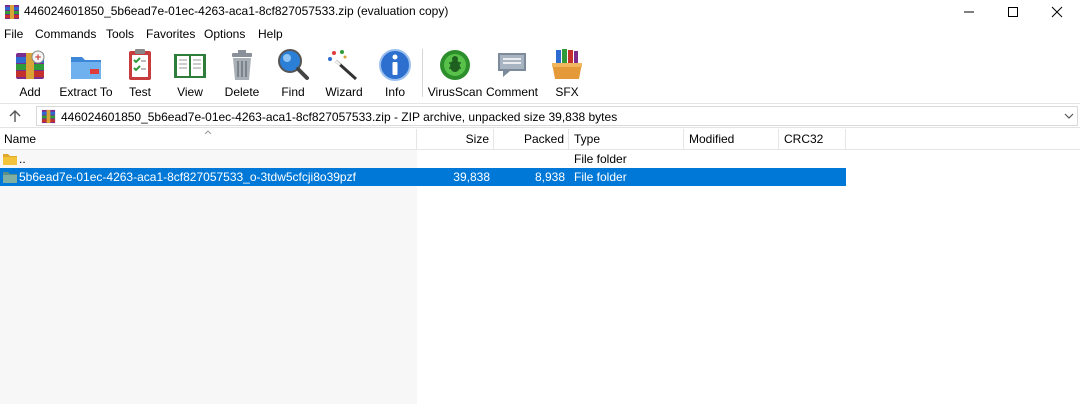  I want to click on speech-bubble-icon, so click(512, 65).